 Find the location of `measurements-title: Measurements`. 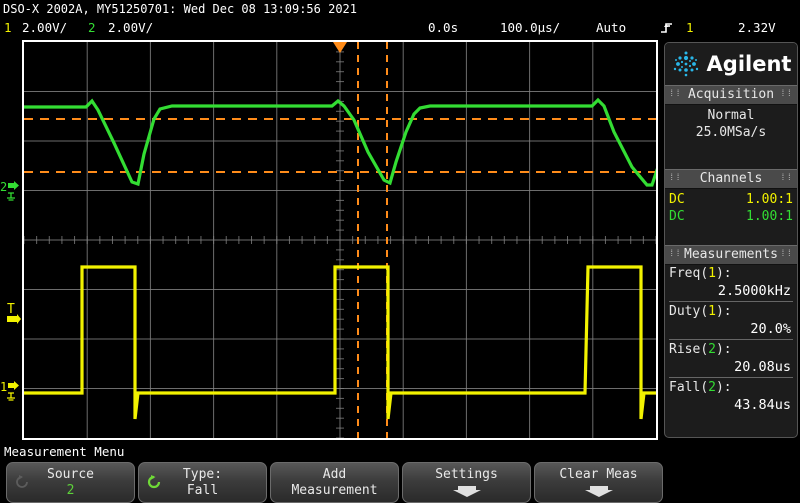

measurements-title: Measurements is located at coordinates (731, 254).